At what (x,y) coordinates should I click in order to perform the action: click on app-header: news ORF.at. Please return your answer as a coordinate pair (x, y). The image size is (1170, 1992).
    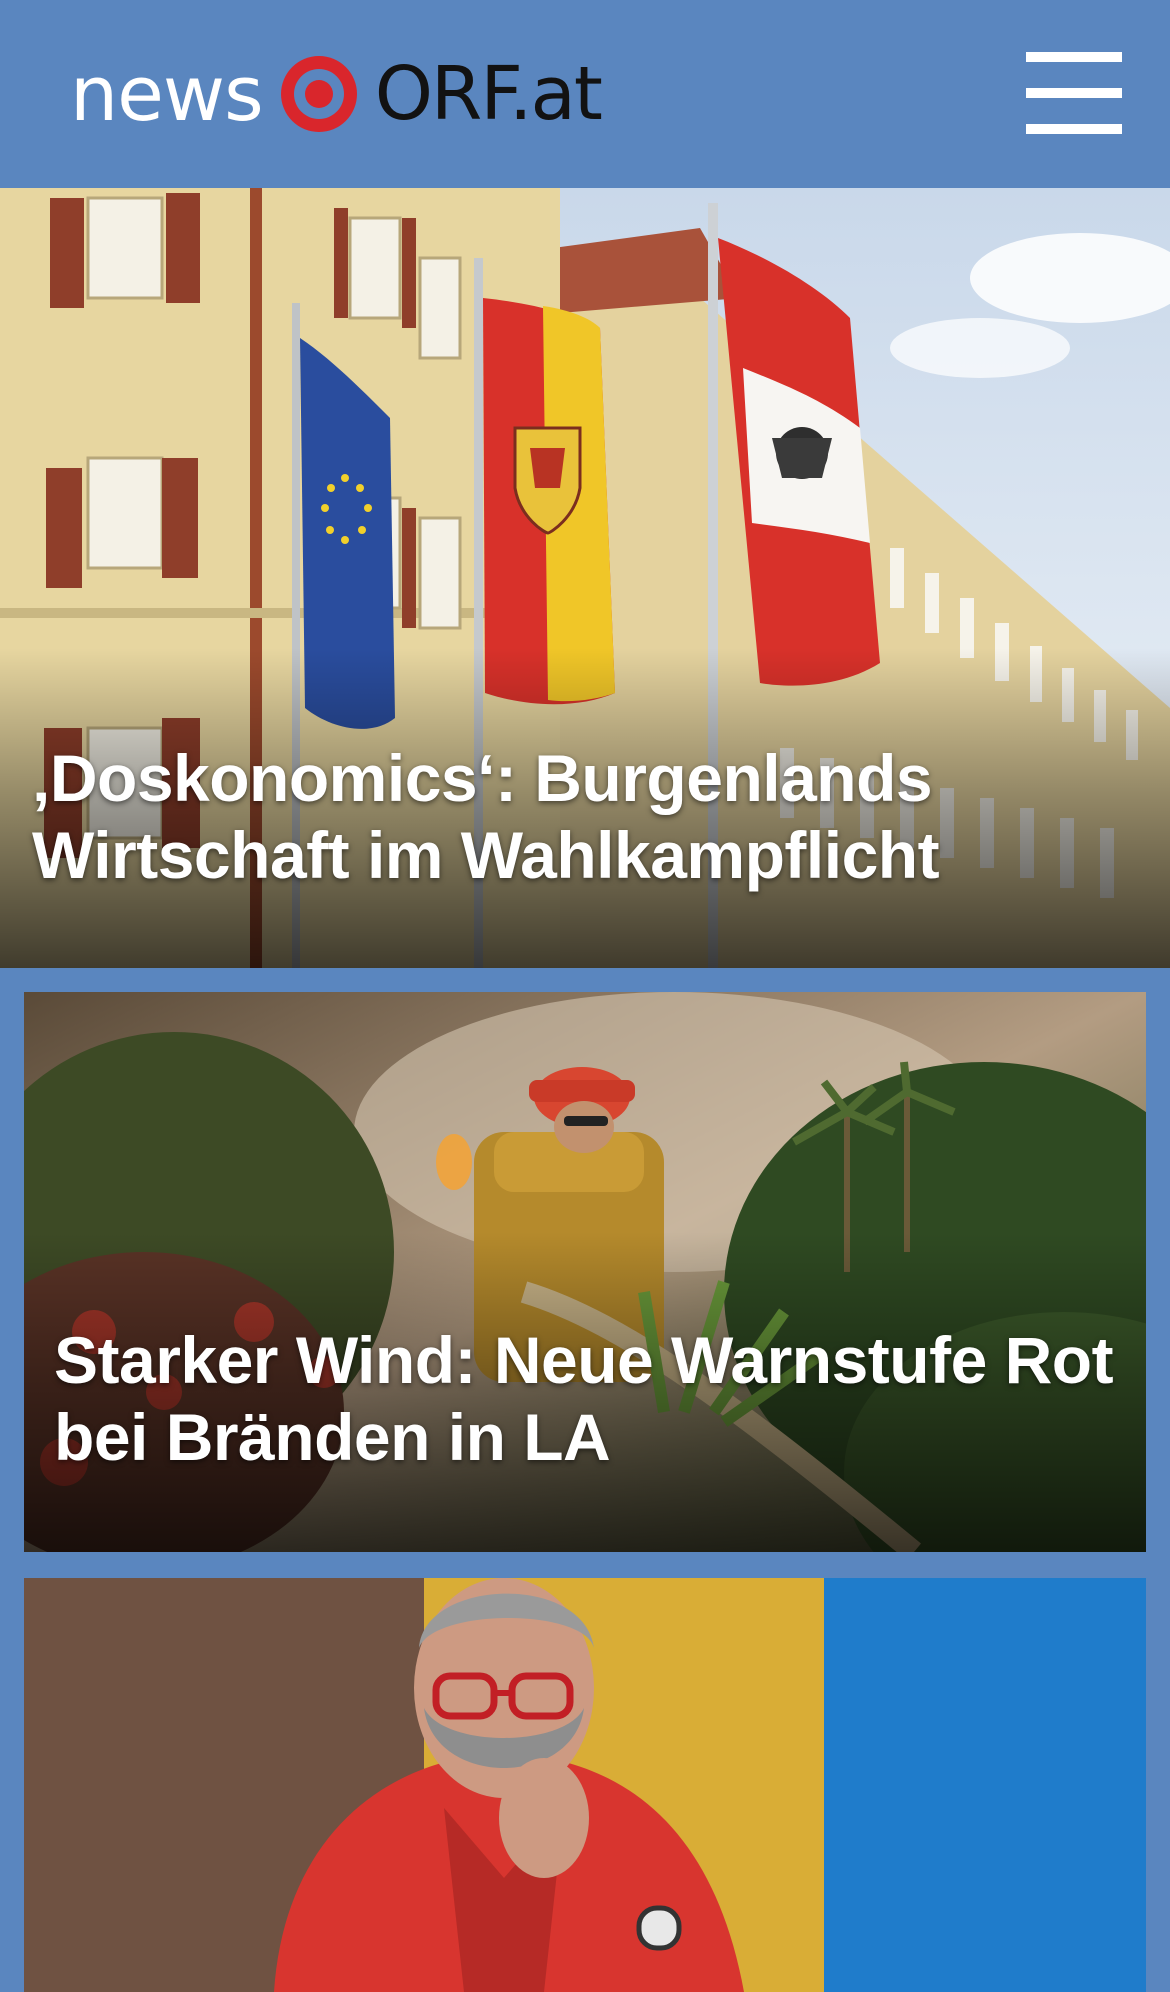
    Looking at the image, I should click on (585, 94).